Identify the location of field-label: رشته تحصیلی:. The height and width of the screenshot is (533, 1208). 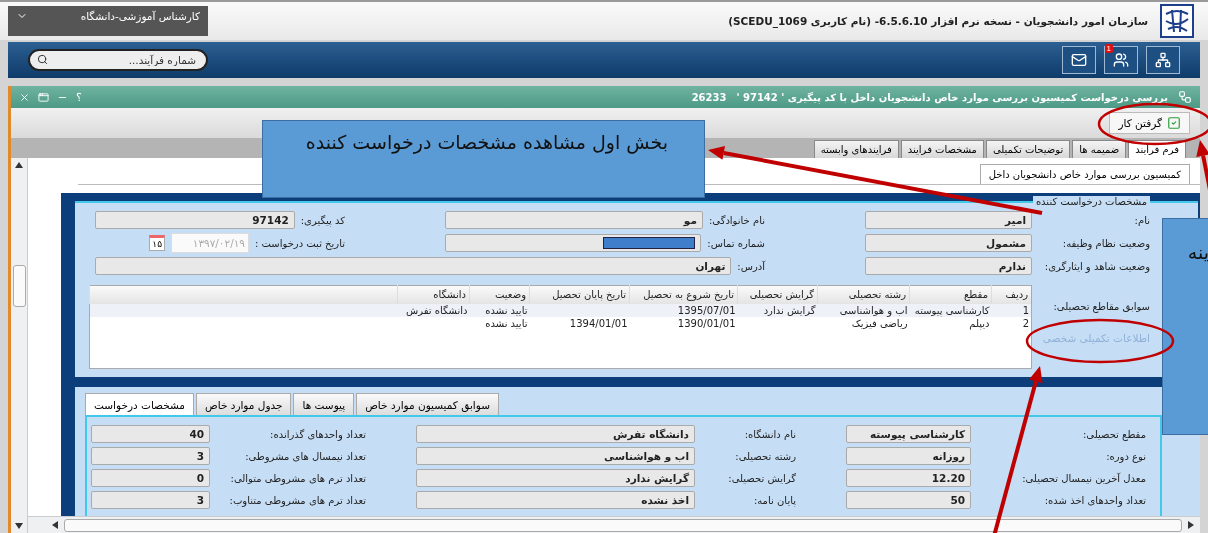
(765, 456).